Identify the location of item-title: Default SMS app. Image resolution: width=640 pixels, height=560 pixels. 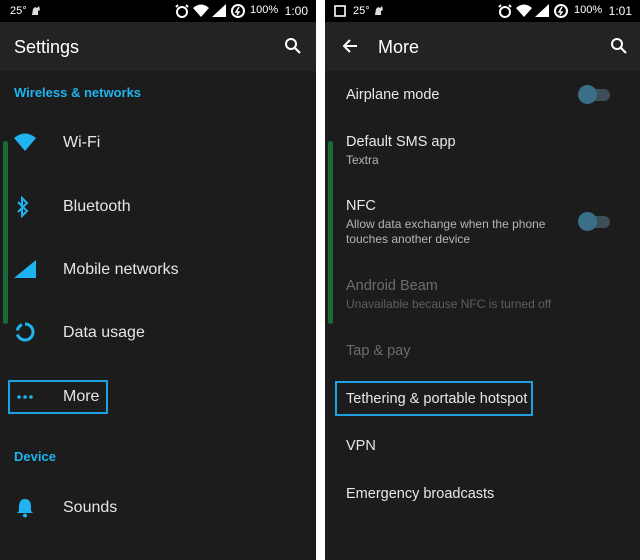
(401, 142).